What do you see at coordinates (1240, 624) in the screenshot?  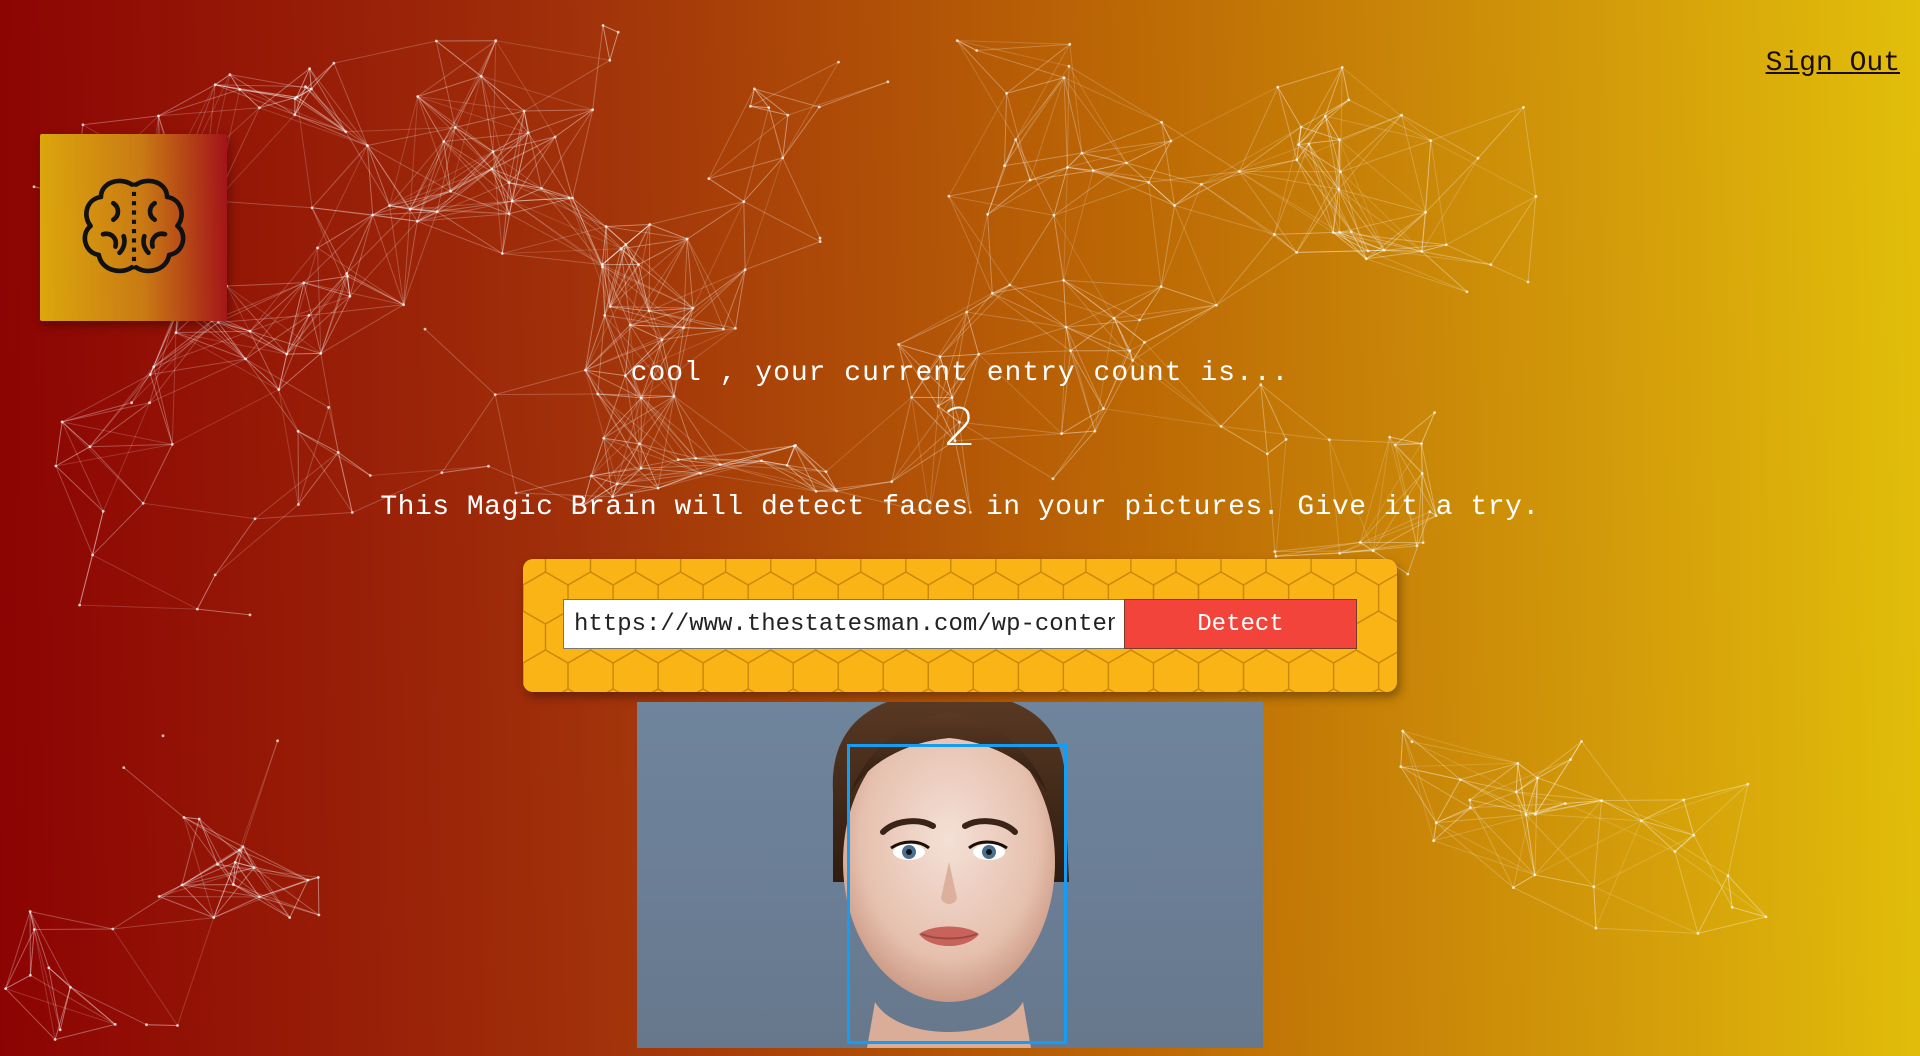 I see `detect-button: Detect` at bounding box center [1240, 624].